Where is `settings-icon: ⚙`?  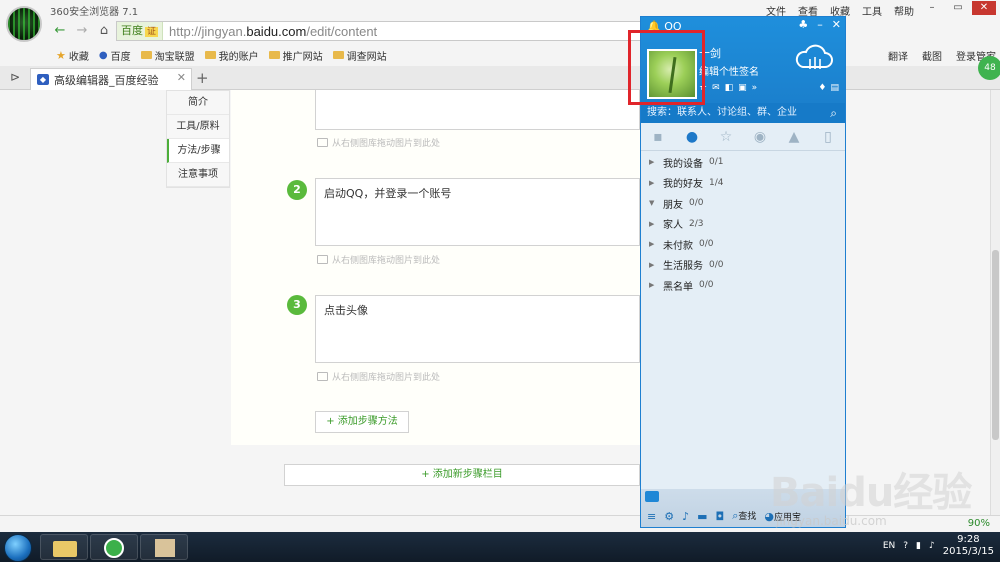 settings-icon: ⚙ is located at coordinates (669, 516).